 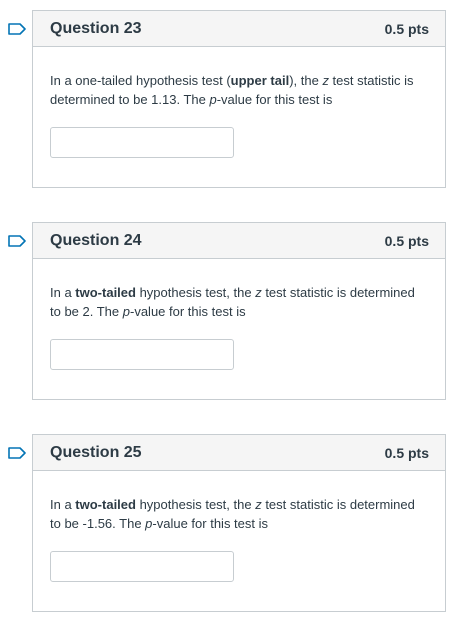 What do you see at coordinates (306, 80) in the screenshot?
I see `text-segment: ), the` at bounding box center [306, 80].